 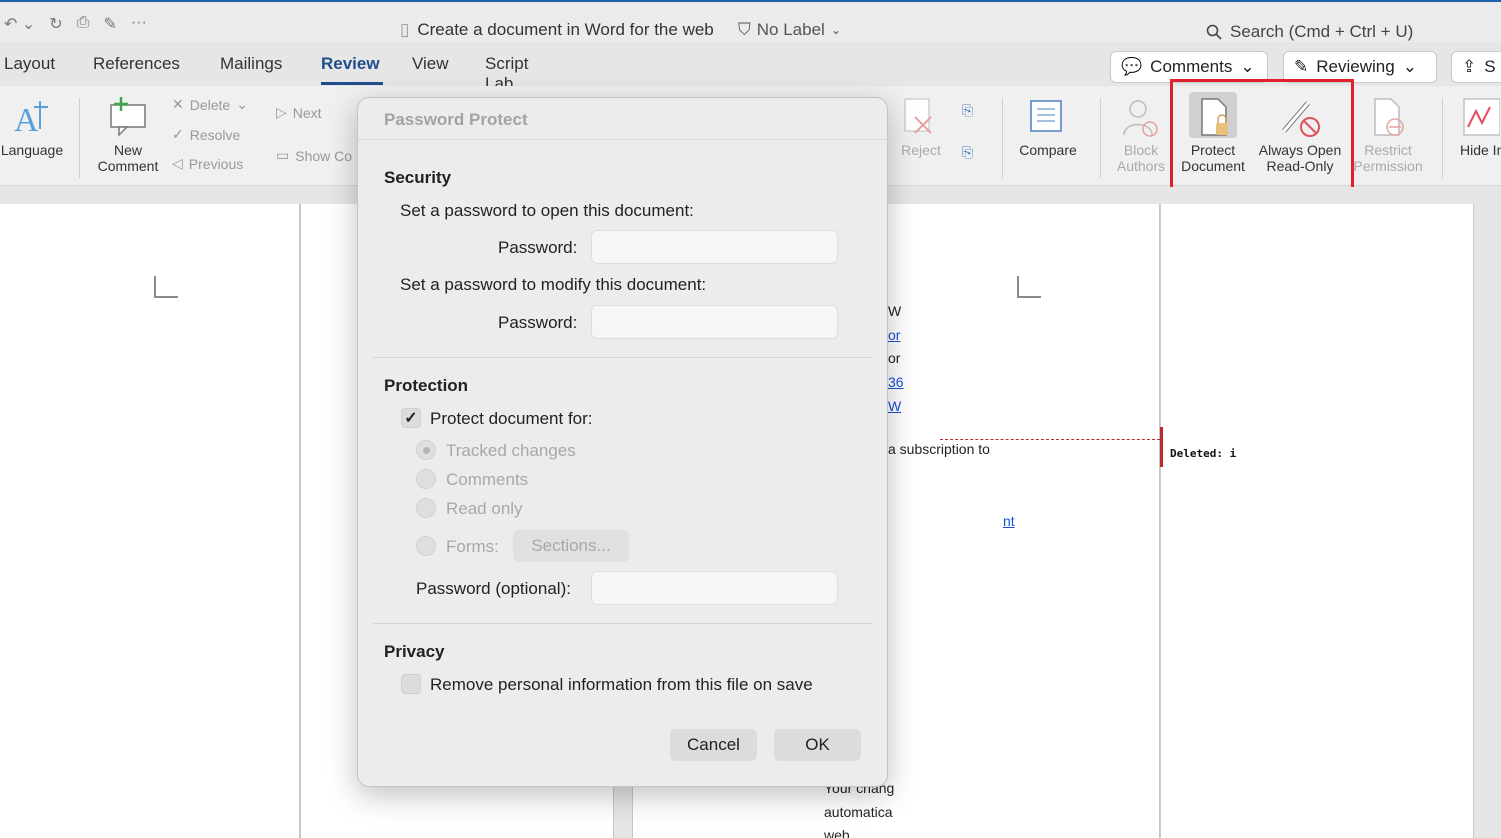 What do you see at coordinates (487, 479) in the screenshot?
I see `comments-option-label: Comments` at bounding box center [487, 479].